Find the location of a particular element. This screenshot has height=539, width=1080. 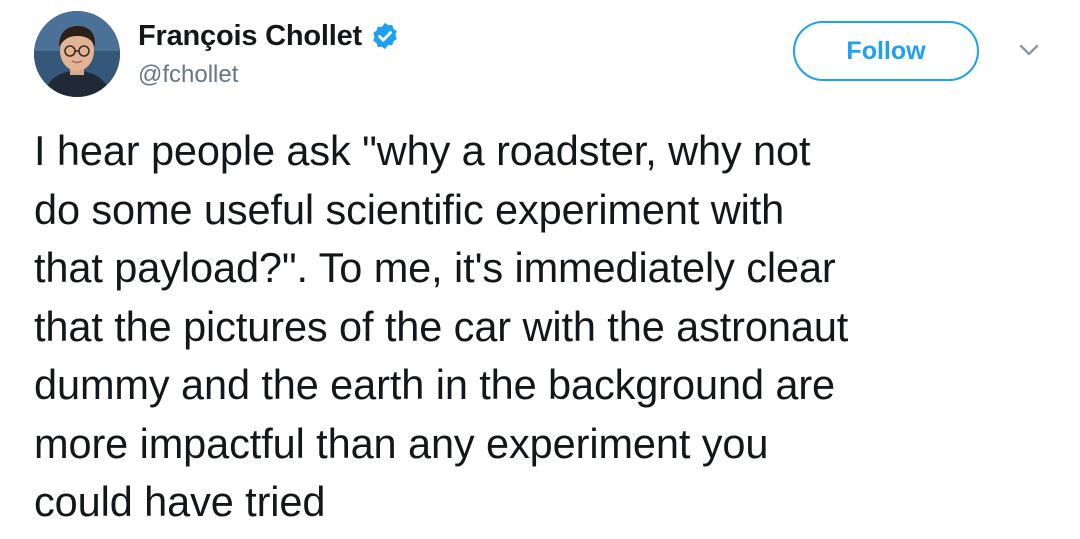

follow-button: Follow is located at coordinates (886, 51).